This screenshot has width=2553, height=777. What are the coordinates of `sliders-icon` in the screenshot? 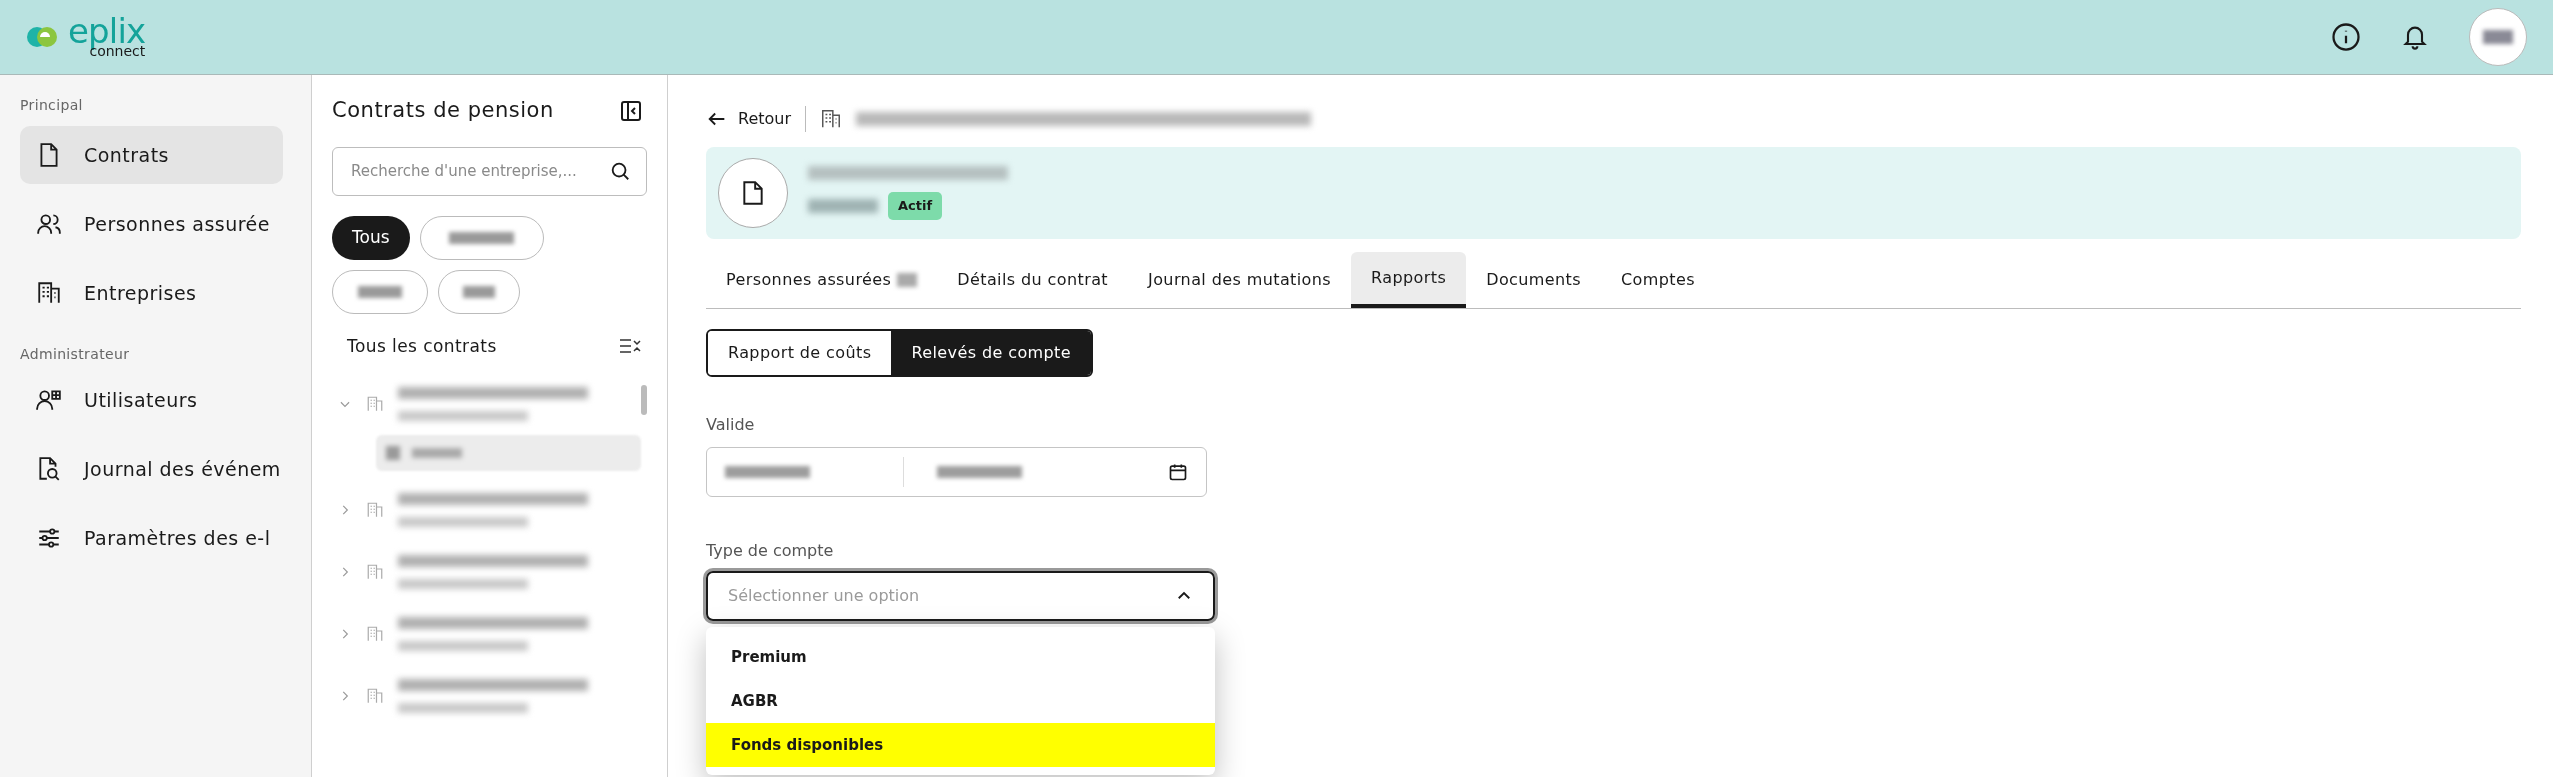 It's located at (49, 538).